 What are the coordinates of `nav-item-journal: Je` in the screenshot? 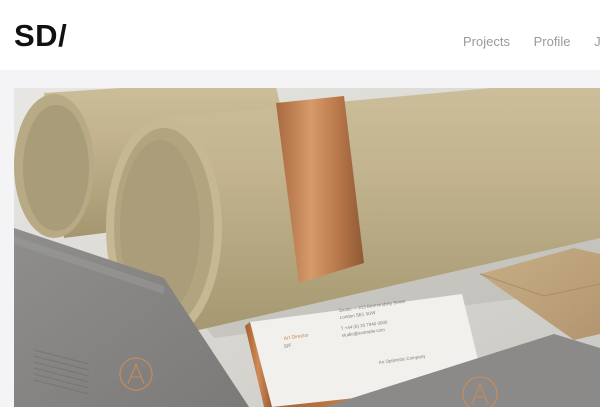 It's located at (597, 42).